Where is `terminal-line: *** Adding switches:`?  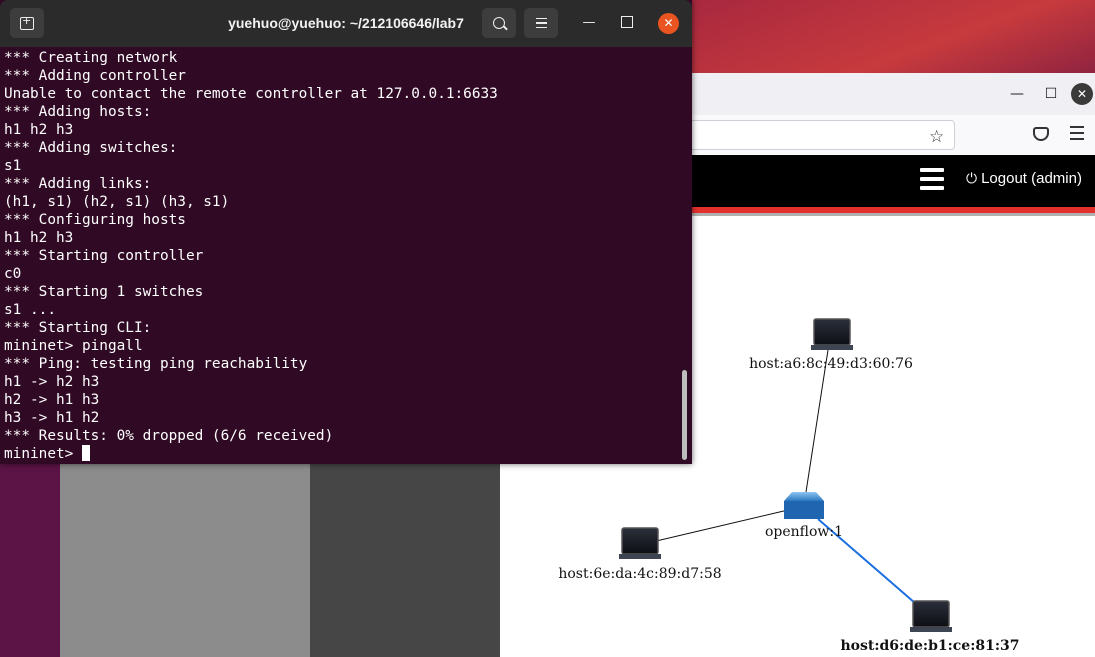
terminal-line: *** Adding switches: is located at coordinates (91, 148).